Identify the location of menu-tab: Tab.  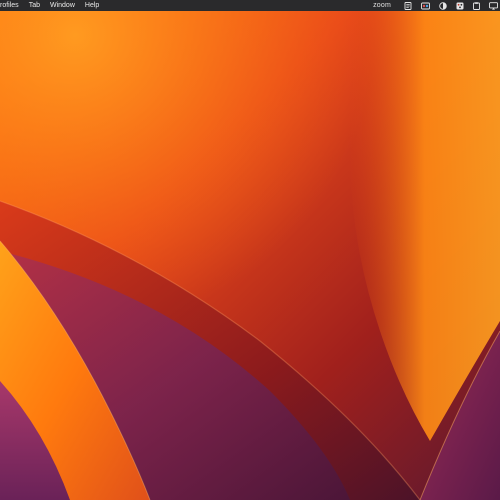
(34, 5).